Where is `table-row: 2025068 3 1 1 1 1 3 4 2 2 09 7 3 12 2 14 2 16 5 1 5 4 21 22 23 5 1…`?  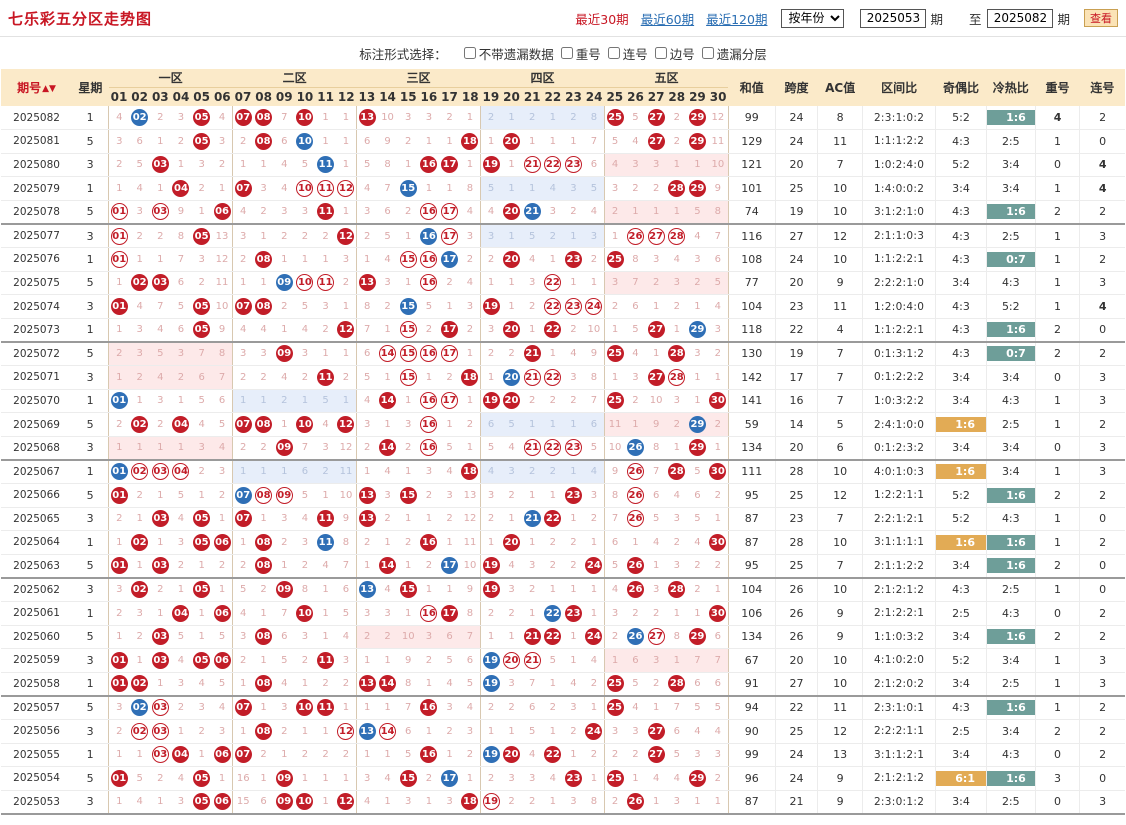 table-row: 2025068 3 1 1 1 1 3 4 2 2 09 7 3 12 2 14 2 16 5 1 5 4 21 22 23 5 1… is located at coordinates (563, 448).